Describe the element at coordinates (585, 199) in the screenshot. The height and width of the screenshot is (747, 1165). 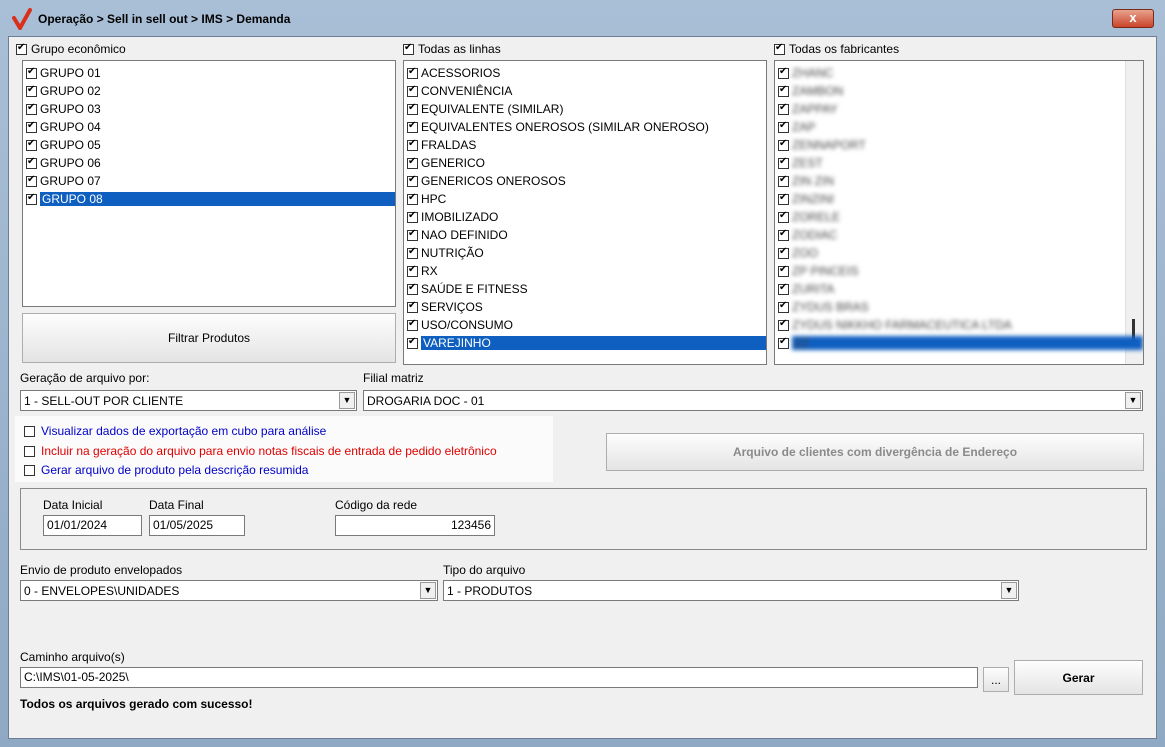
I see `list-item: HPC` at that location.